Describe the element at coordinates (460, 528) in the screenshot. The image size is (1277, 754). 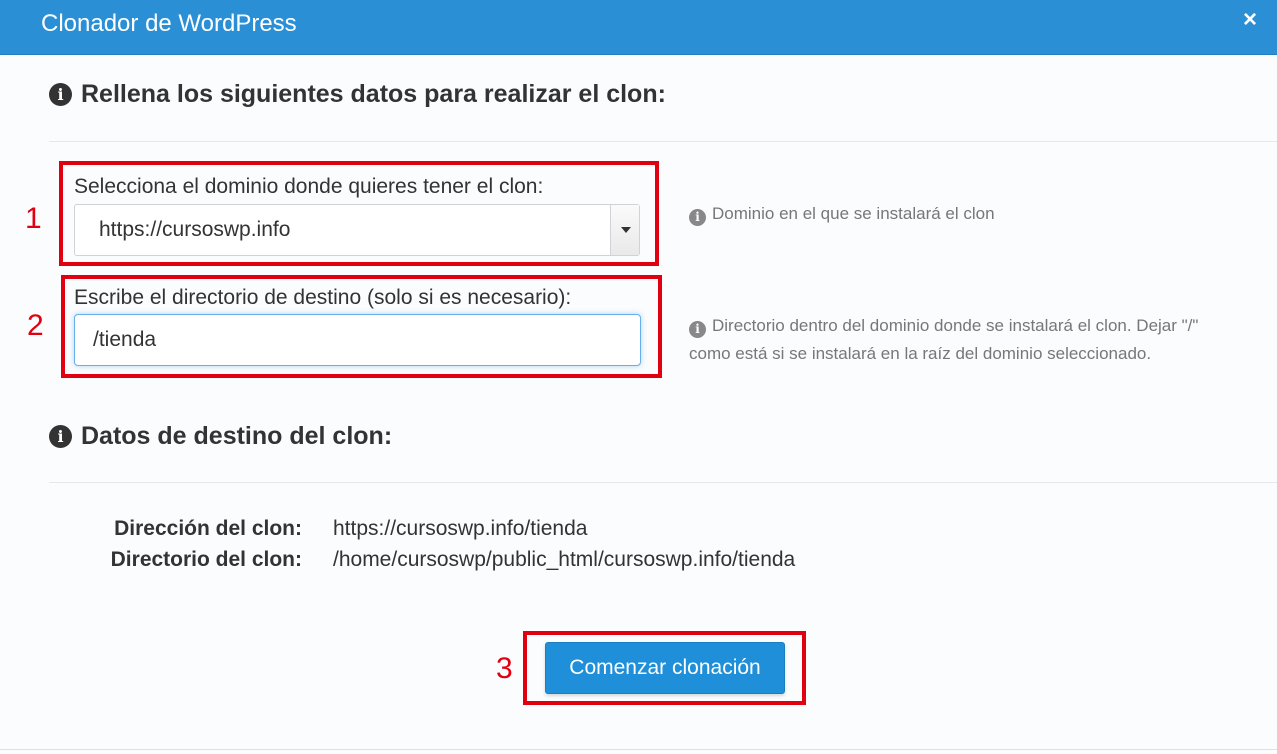
I see `clone-address-value: https://cursoswp.info/tienda` at that location.